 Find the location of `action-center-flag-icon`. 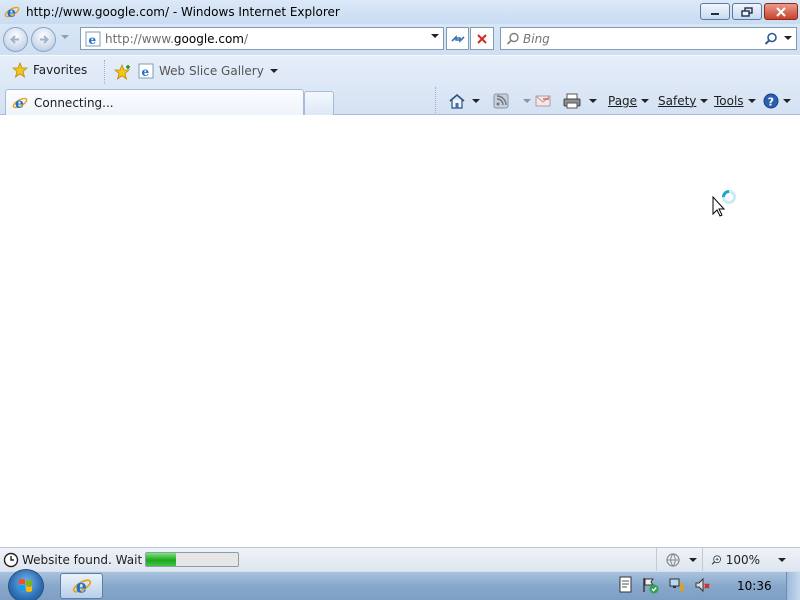

action-center-flag-icon is located at coordinates (651, 585).